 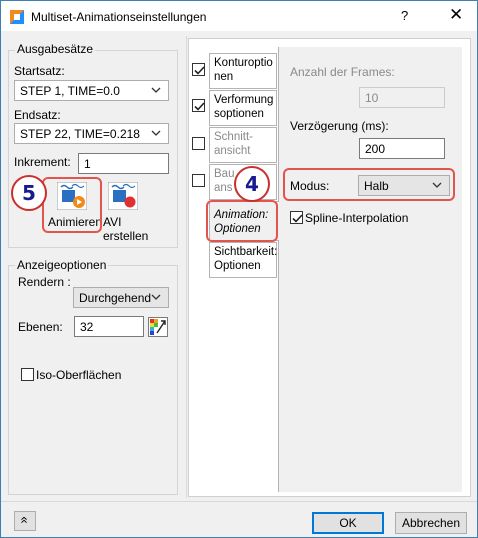 What do you see at coordinates (40, 327) in the screenshot?
I see `ebenen-label: Ebenen:` at bounding box center [40, 327].